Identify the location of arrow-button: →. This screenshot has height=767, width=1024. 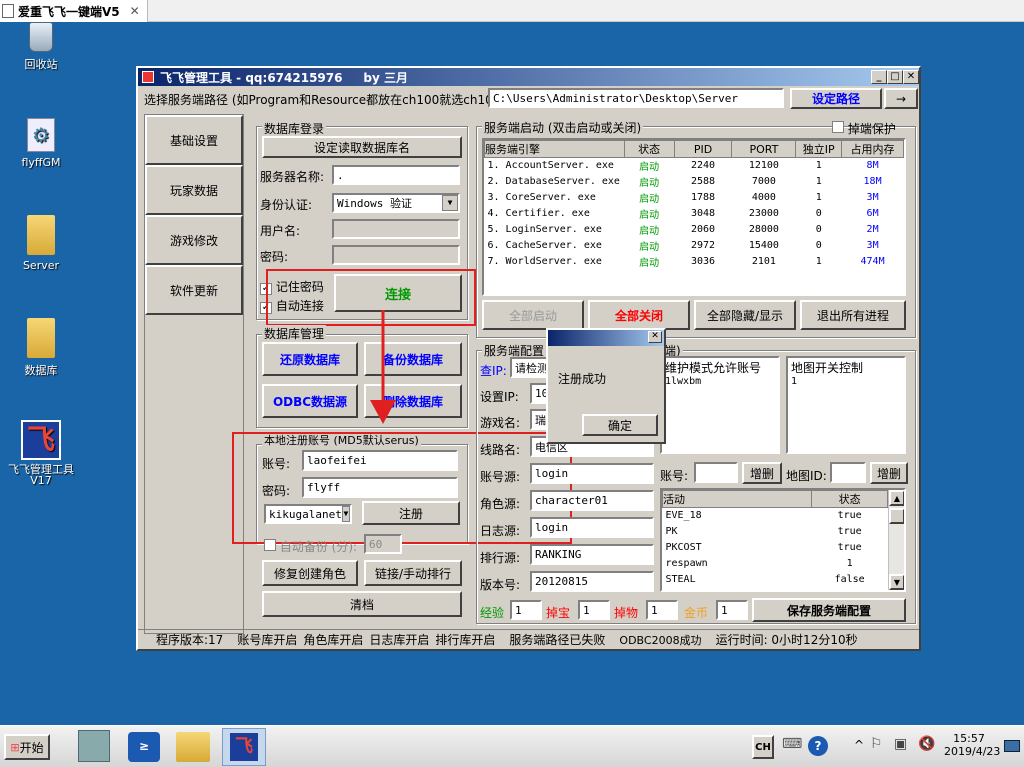
(901, 98).